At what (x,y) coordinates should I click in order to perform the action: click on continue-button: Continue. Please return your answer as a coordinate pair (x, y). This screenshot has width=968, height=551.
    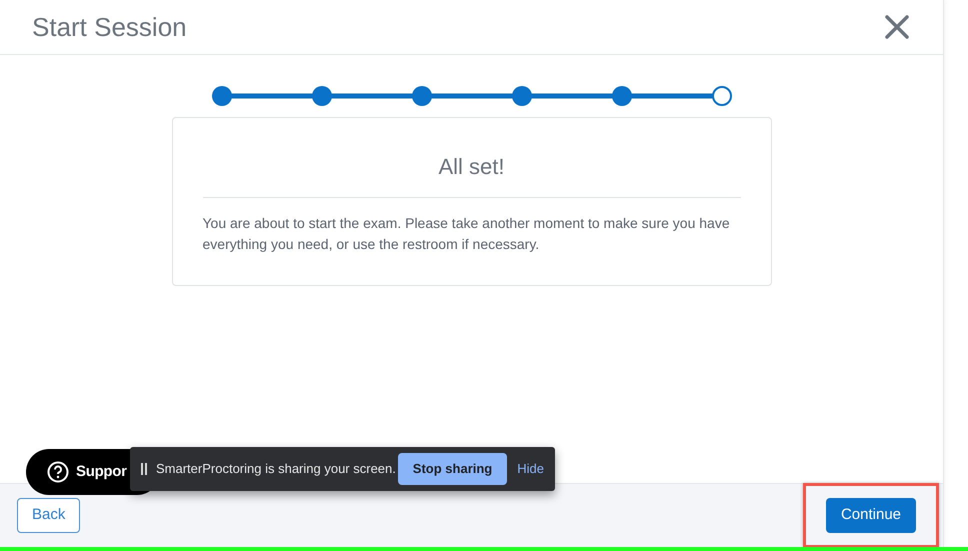
    Looking at the image, I should click on (871, 515).